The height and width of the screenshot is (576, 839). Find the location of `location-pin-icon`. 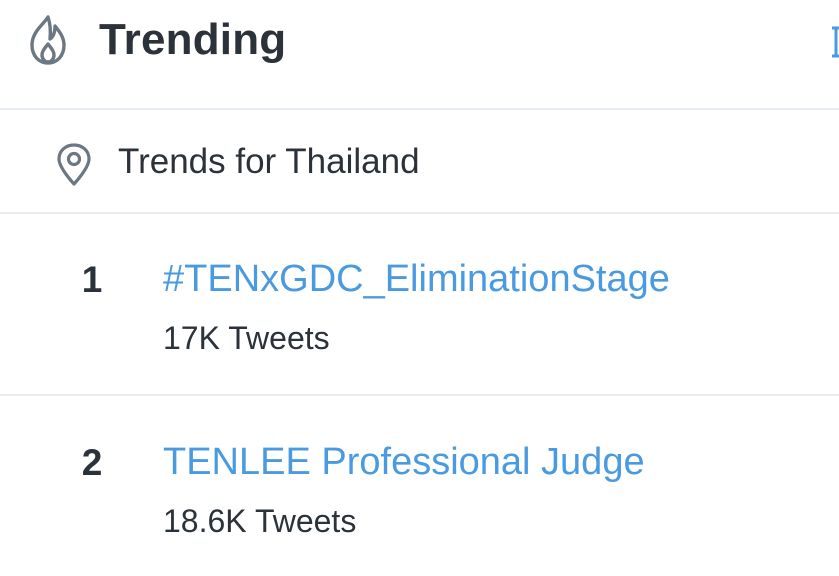

location-pin-icon is located at coordinates (74, 164).